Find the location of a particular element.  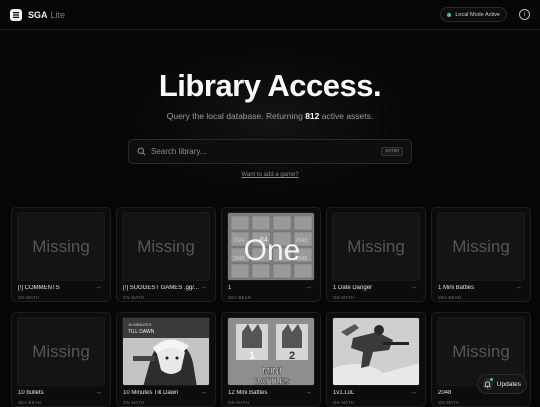

game-card: 1v1.LoL → GN MATH is located at coordinates (376, 359).